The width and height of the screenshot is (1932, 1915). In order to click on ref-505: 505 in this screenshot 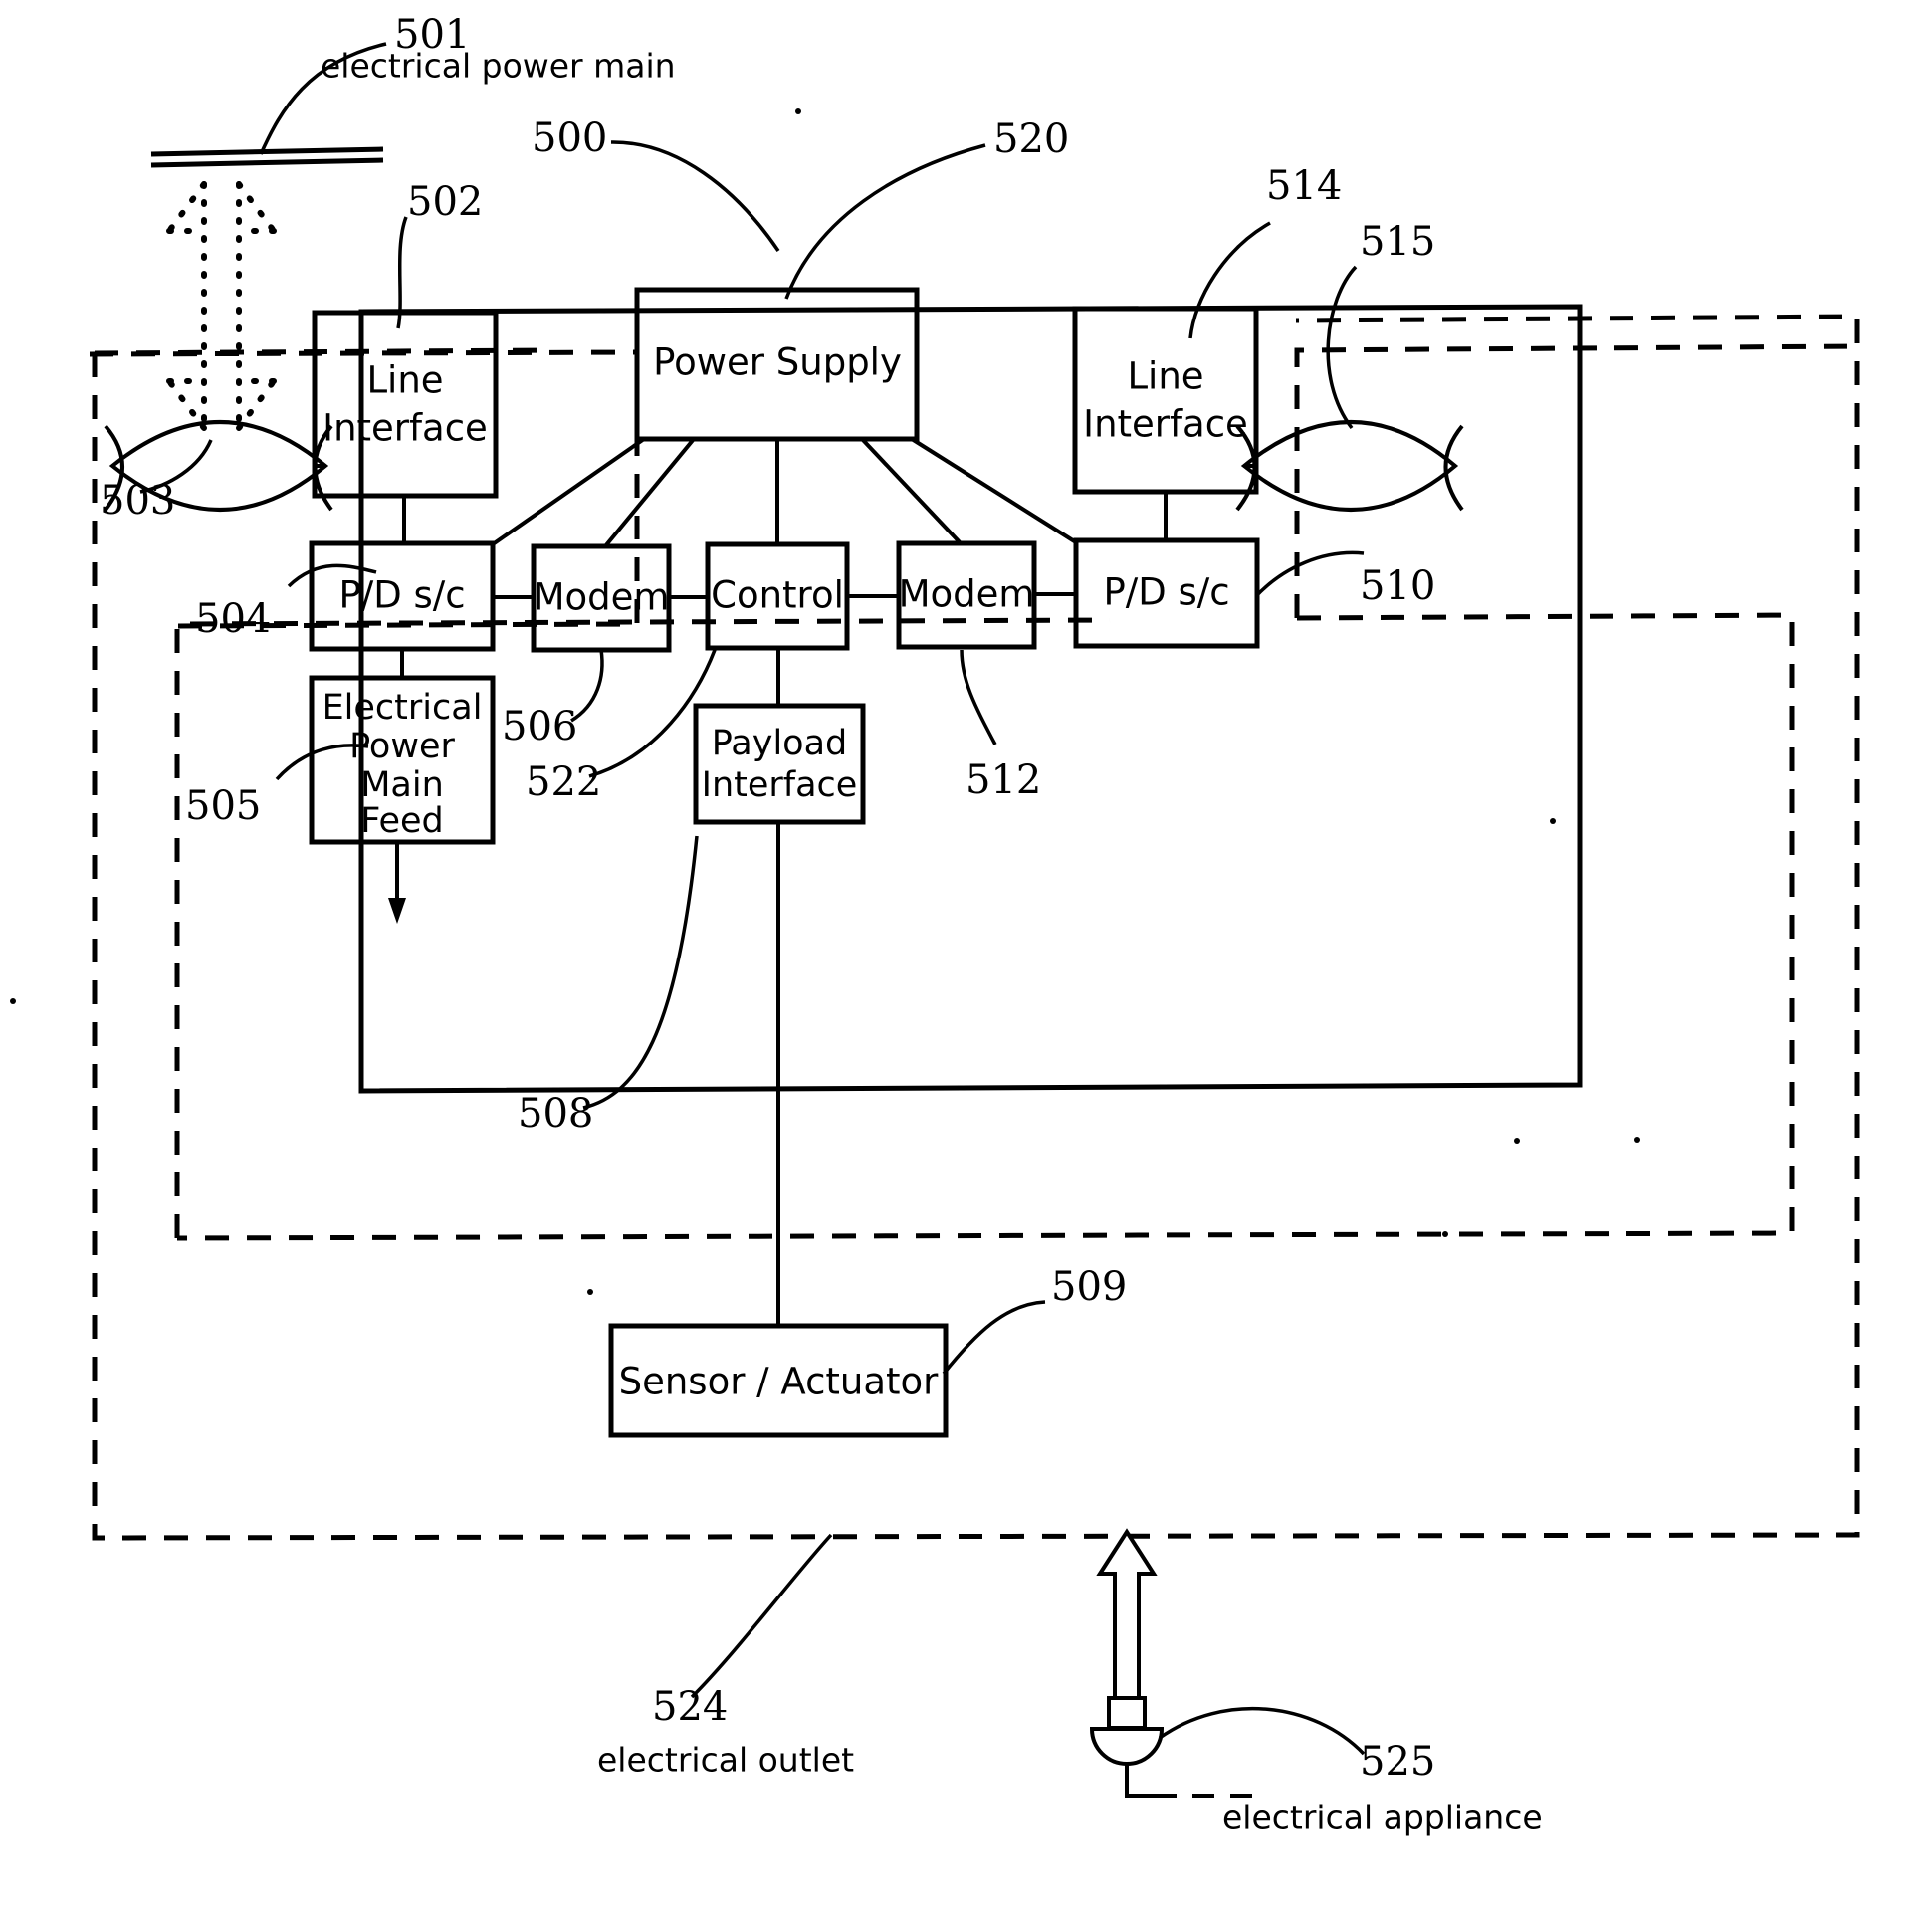, I will do `click(223, 806)`.